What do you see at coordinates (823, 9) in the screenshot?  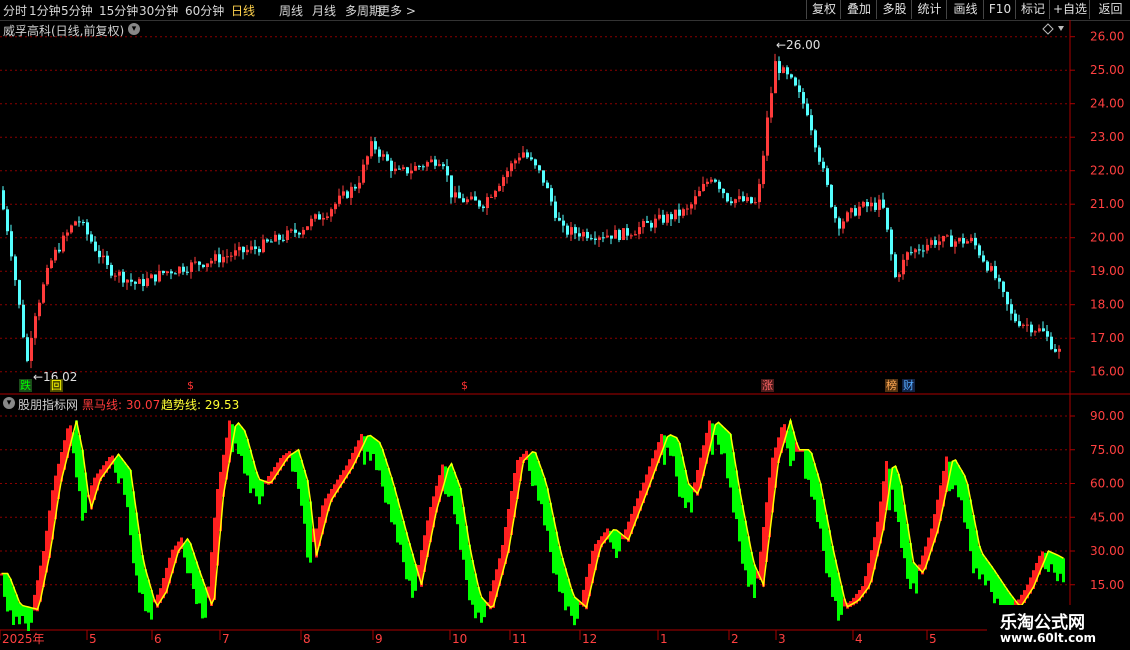 I see `toolbar-button: 复权` at bounding box center [823, 9].